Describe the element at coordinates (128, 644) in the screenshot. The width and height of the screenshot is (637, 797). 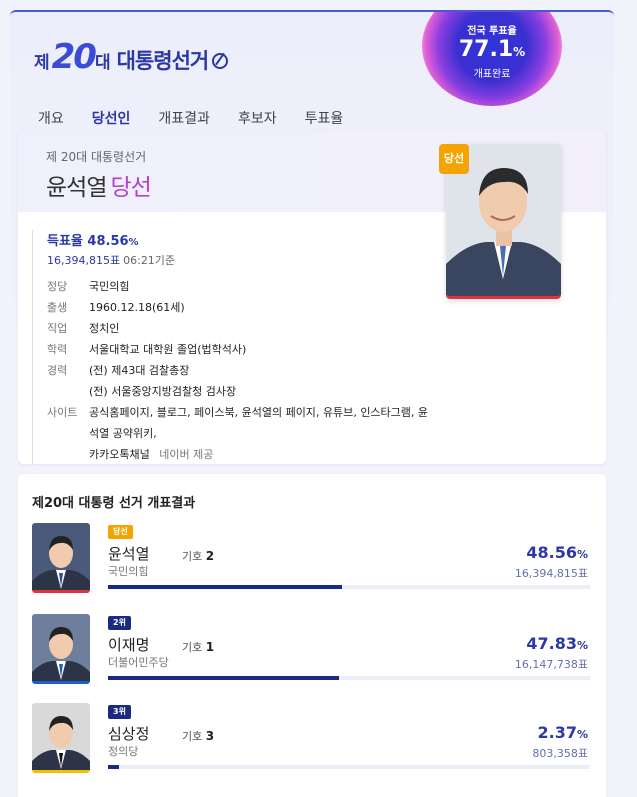
I see `candidate-name: 이재명` at that location.